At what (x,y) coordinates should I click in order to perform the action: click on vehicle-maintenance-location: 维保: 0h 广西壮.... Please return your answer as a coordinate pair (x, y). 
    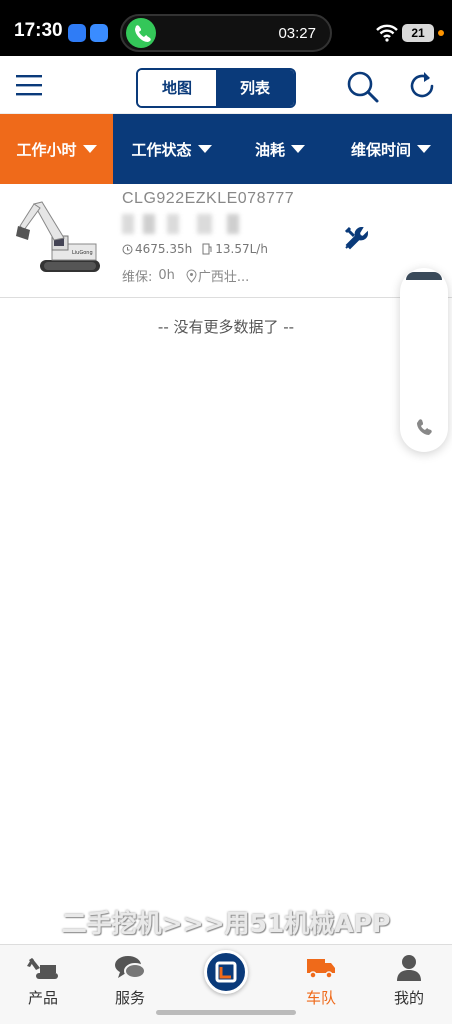
    Looking at the image, I should click on (185, 275).